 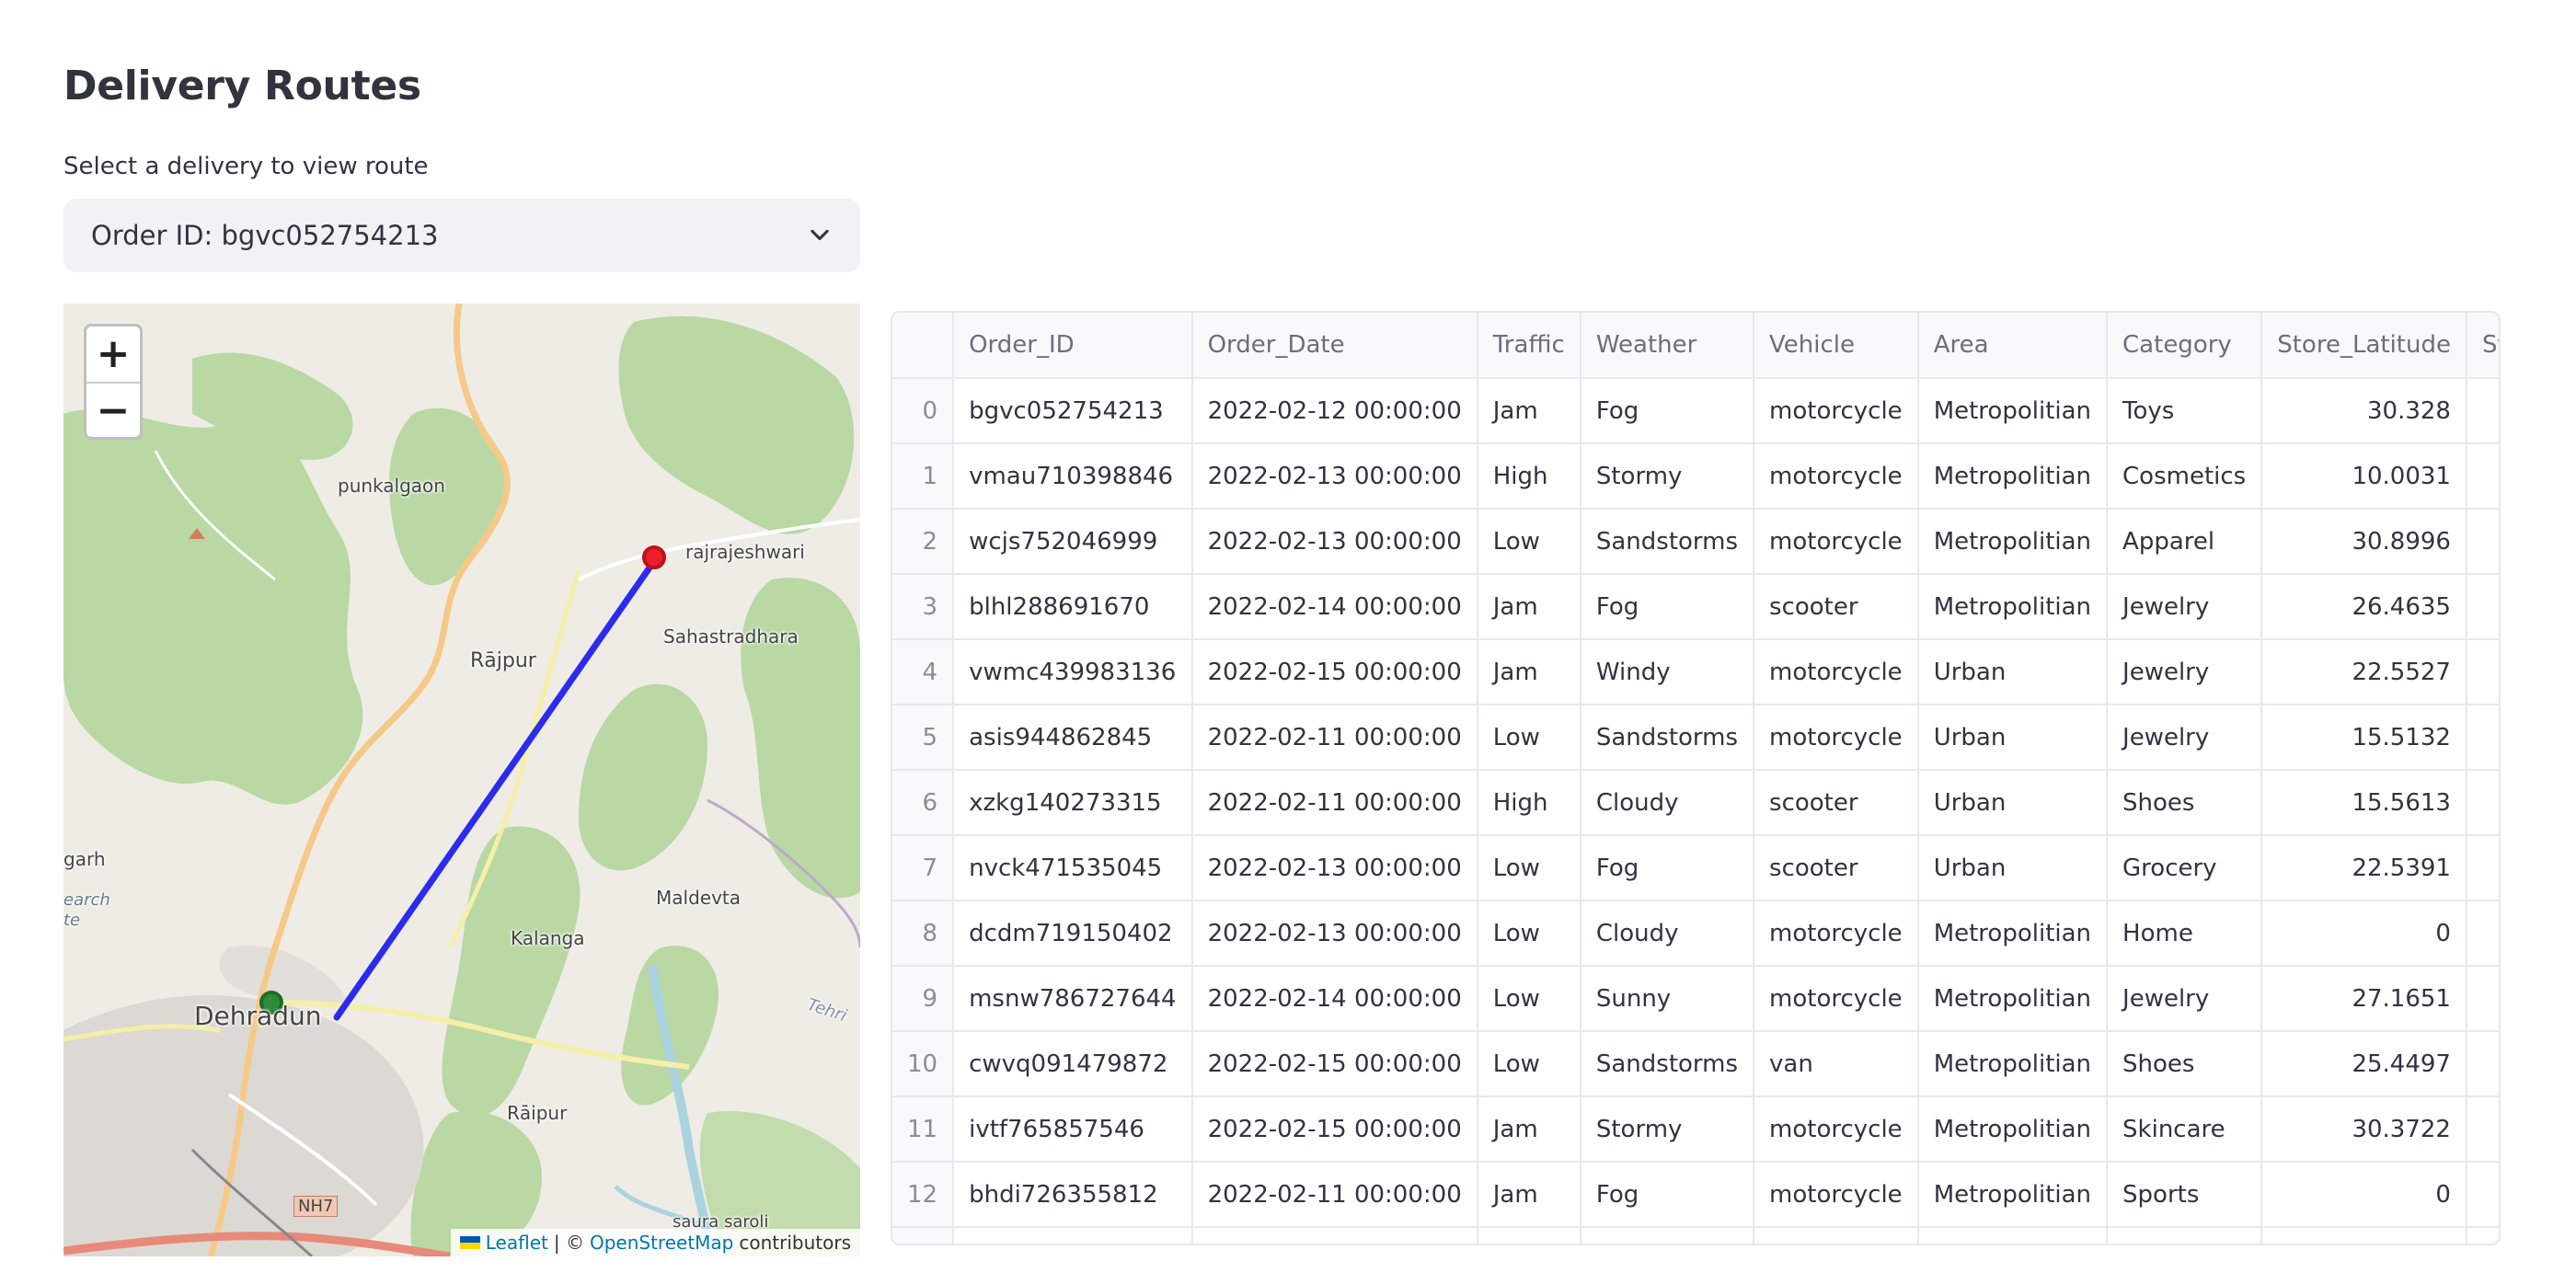 I want to click on osm-link: OpenStreetMap, so click(x=661, y=1243).